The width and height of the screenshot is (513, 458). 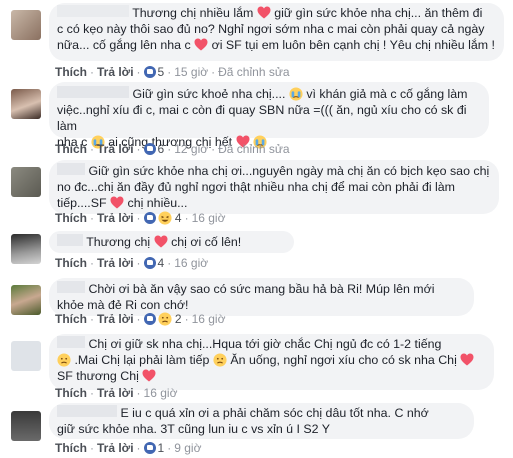 I want to click on comment-actions: Thích · Trả lời · 1 · 9 giờ, so click(x=128, y=448).